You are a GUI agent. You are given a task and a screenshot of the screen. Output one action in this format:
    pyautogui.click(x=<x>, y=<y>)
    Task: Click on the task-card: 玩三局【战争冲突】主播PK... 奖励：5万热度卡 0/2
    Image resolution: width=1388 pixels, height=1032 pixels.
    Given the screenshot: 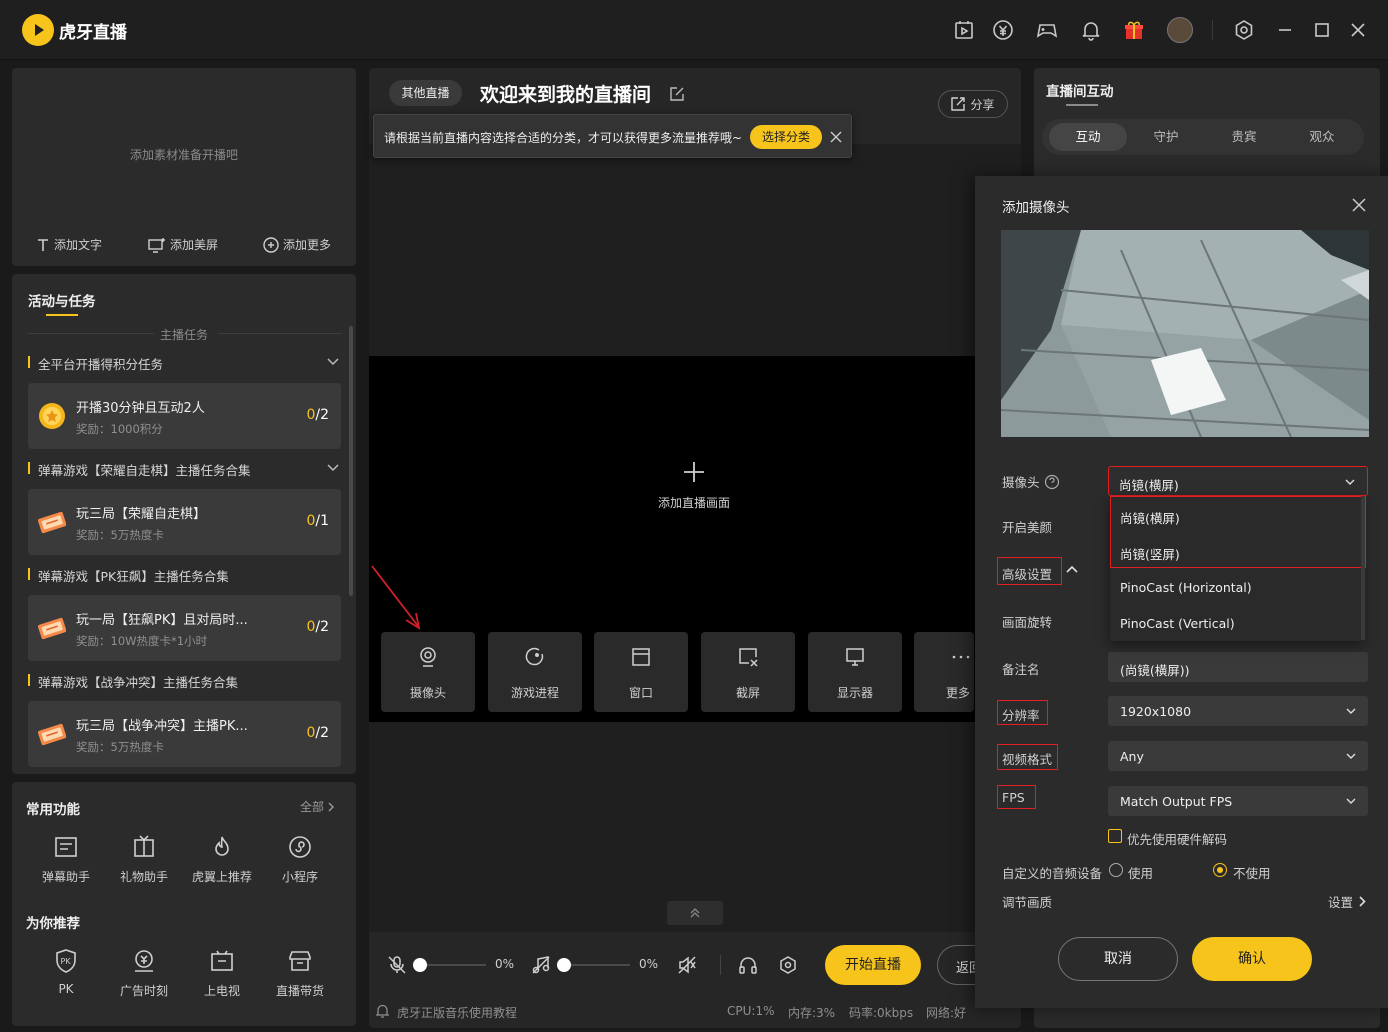 What is the action you would take?
    pyautogui.click(x=184, y=734)
    